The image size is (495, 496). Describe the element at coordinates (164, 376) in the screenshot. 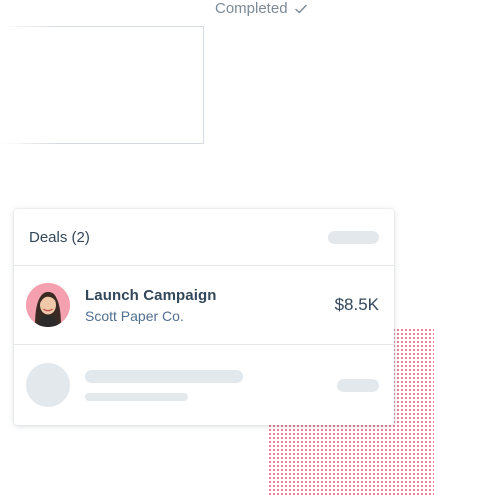

I see `title-placeholder` at that location.